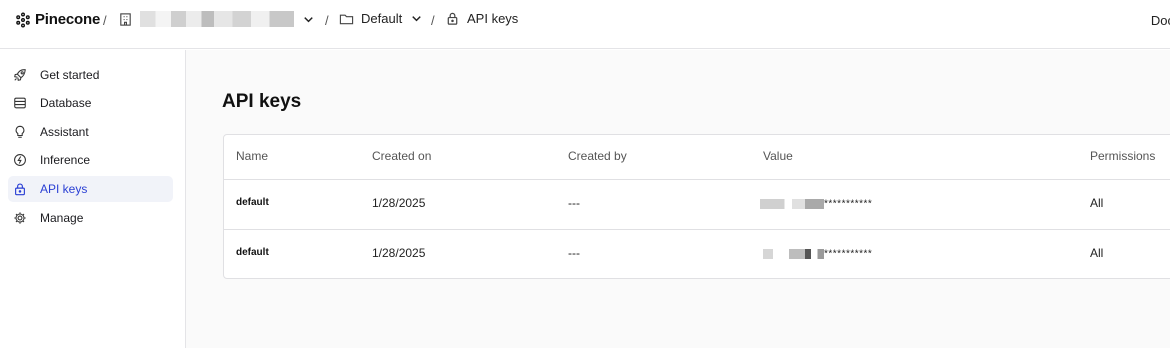  What do you see at coordinates (66, 103) in the screenshot?
I see `sidebar-item-label: Database` at bounding box center [66, 103].